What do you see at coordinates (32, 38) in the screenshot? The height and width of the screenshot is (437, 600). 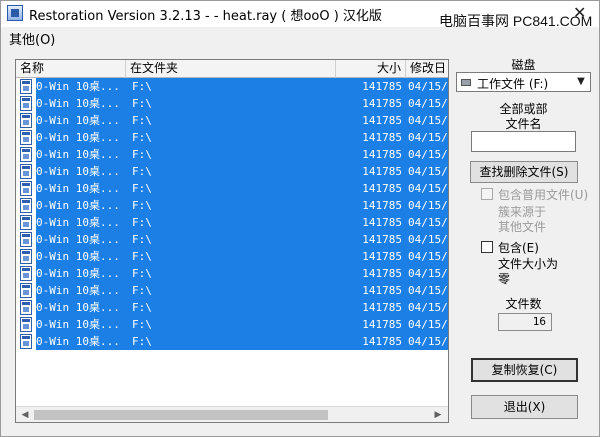 I see `menu-item-other: 其他(O)` at bounding box center [32, 38].